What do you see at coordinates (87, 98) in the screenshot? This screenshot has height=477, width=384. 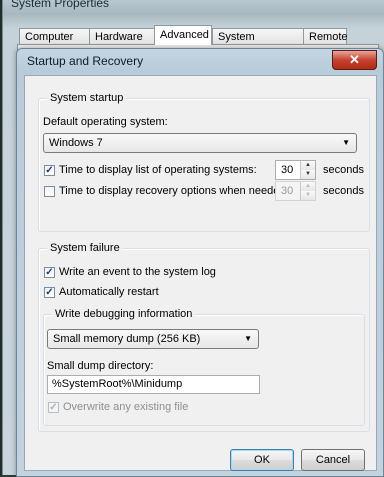 I see `system-startup-legend: System startup` at bounding box center [87, 98].